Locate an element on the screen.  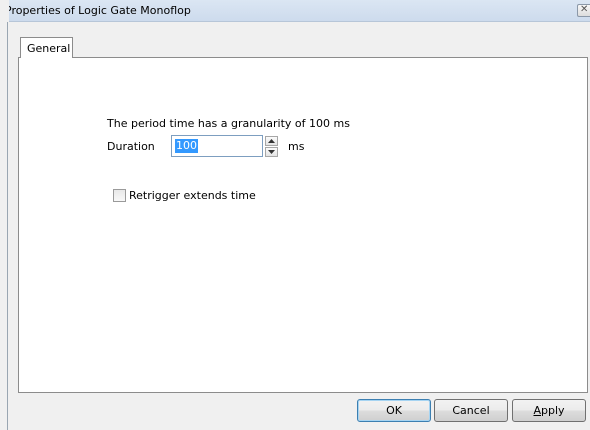
tab-general-label: General is located at coordinates (49, 48).